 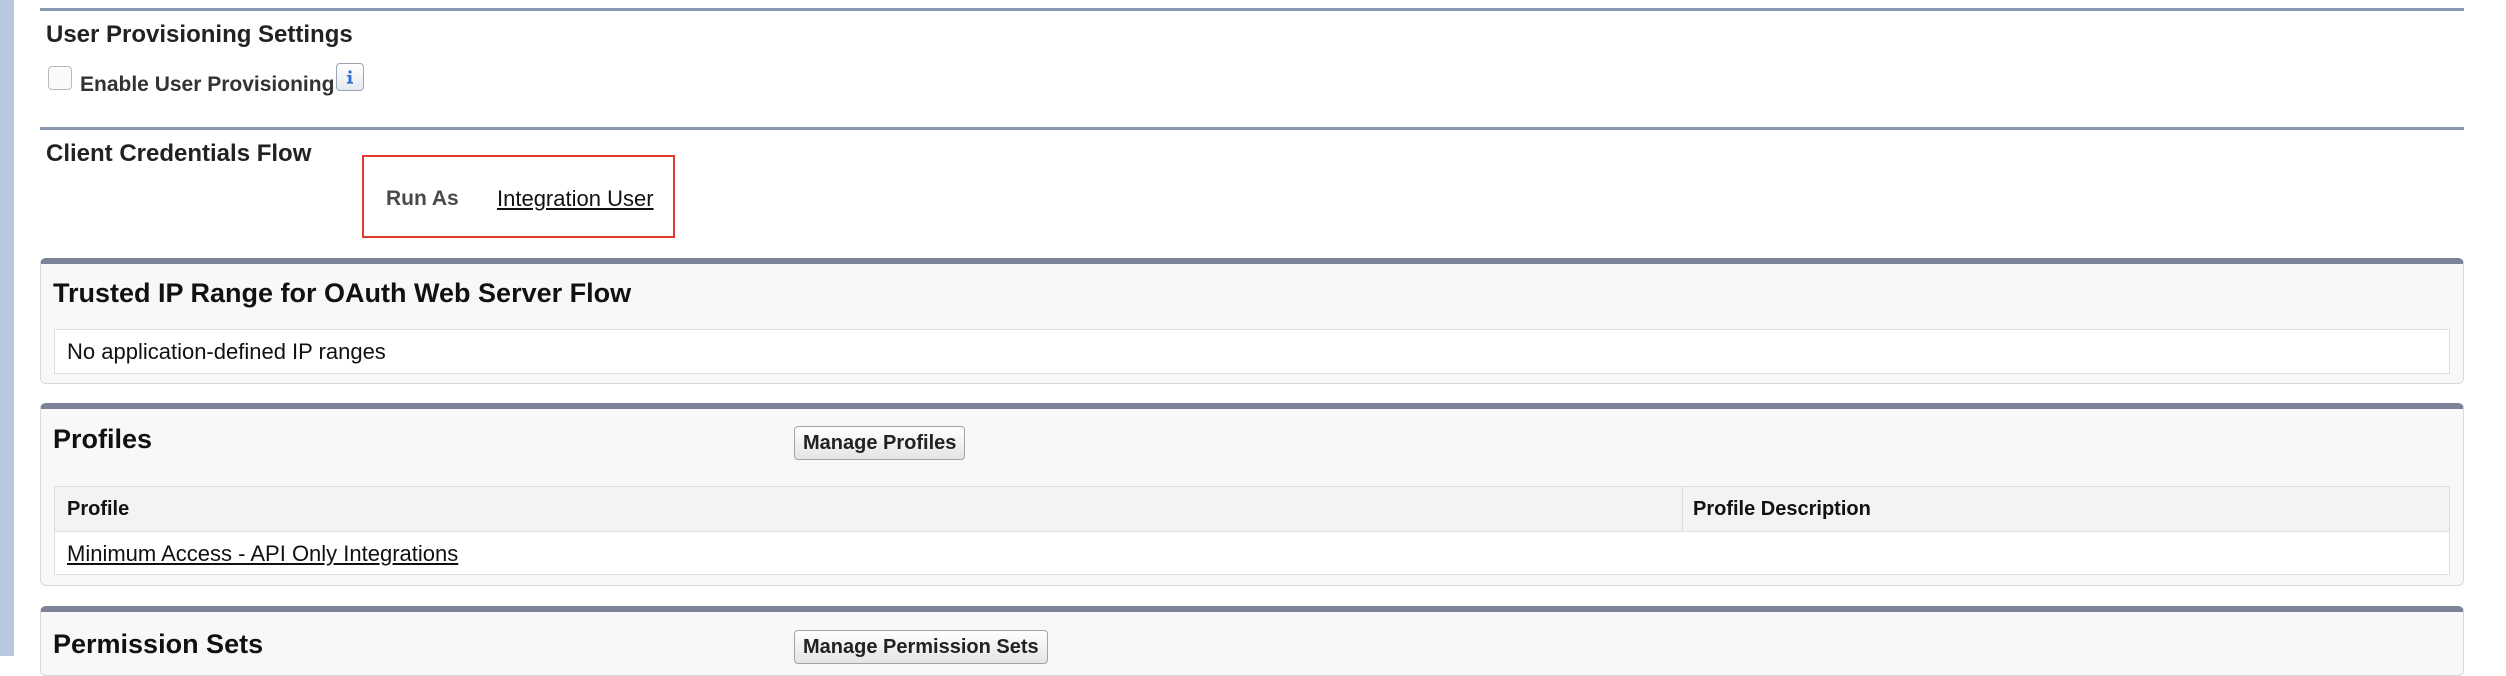 I want to click on manage-profiles-button: Manage Profiles, so click(x=880, y=443).